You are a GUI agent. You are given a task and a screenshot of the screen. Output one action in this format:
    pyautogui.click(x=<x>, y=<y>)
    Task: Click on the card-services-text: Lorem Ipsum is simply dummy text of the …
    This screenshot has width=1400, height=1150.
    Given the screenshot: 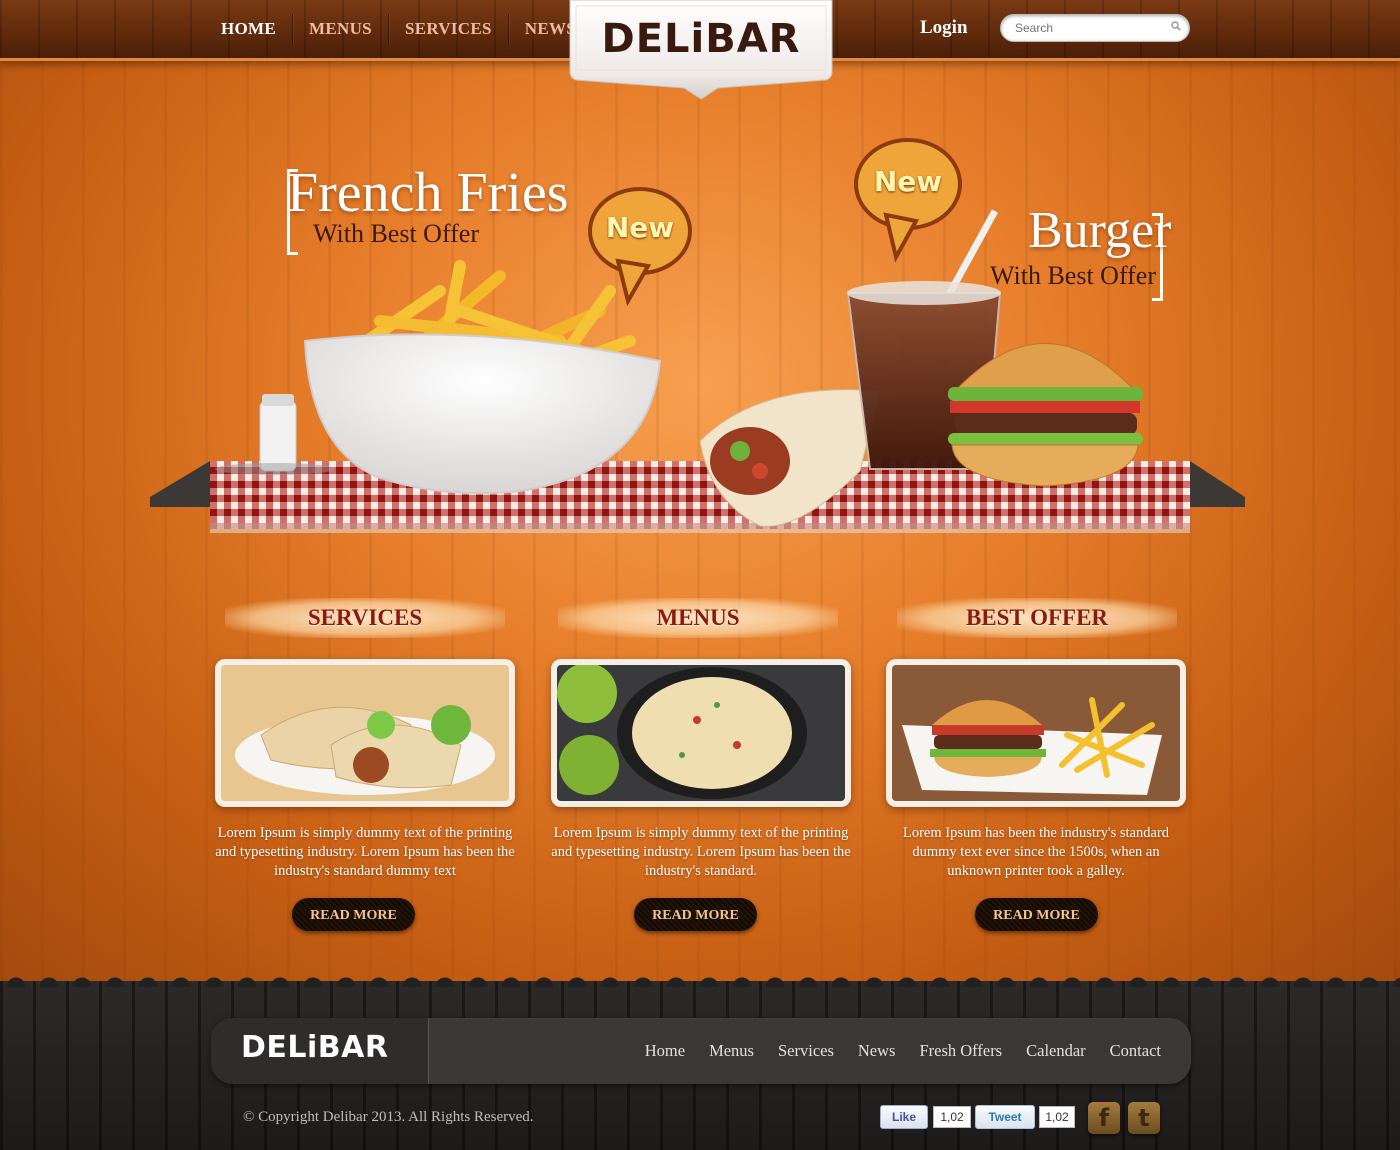 What is the action you would take?
    pyautogui.click(x=365, y=852)
    